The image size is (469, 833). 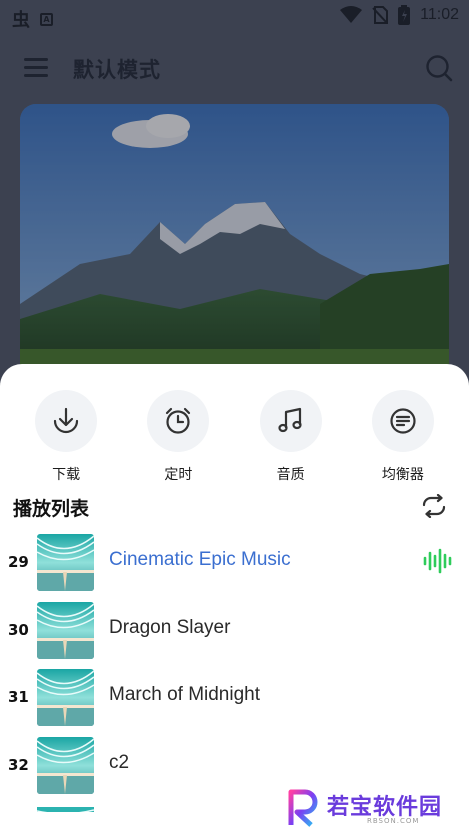 I want to click on alarm-clock-icon, so click(x=178, y=420).